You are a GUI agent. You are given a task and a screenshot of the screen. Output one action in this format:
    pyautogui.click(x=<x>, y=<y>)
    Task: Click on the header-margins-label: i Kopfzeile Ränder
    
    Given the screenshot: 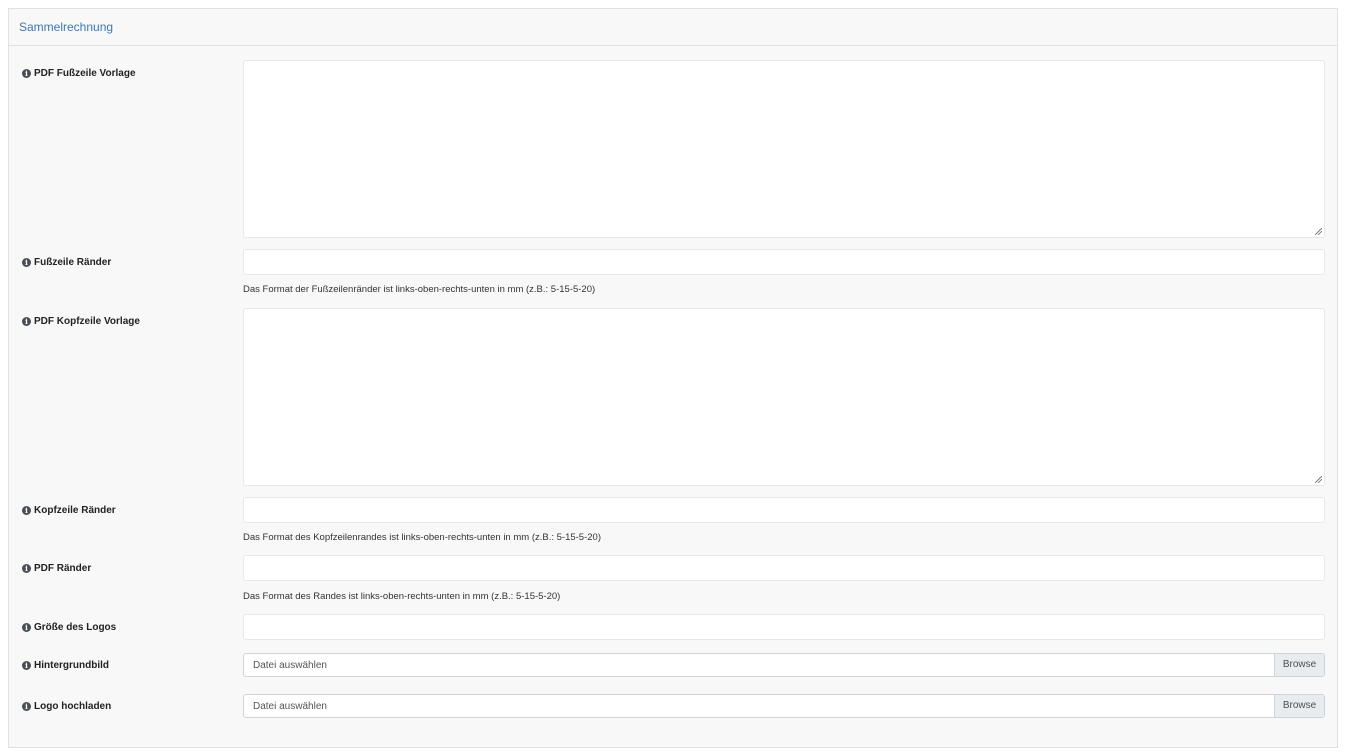 What is the action you would take?
    pyautogui.click(x=69, y=510)
    